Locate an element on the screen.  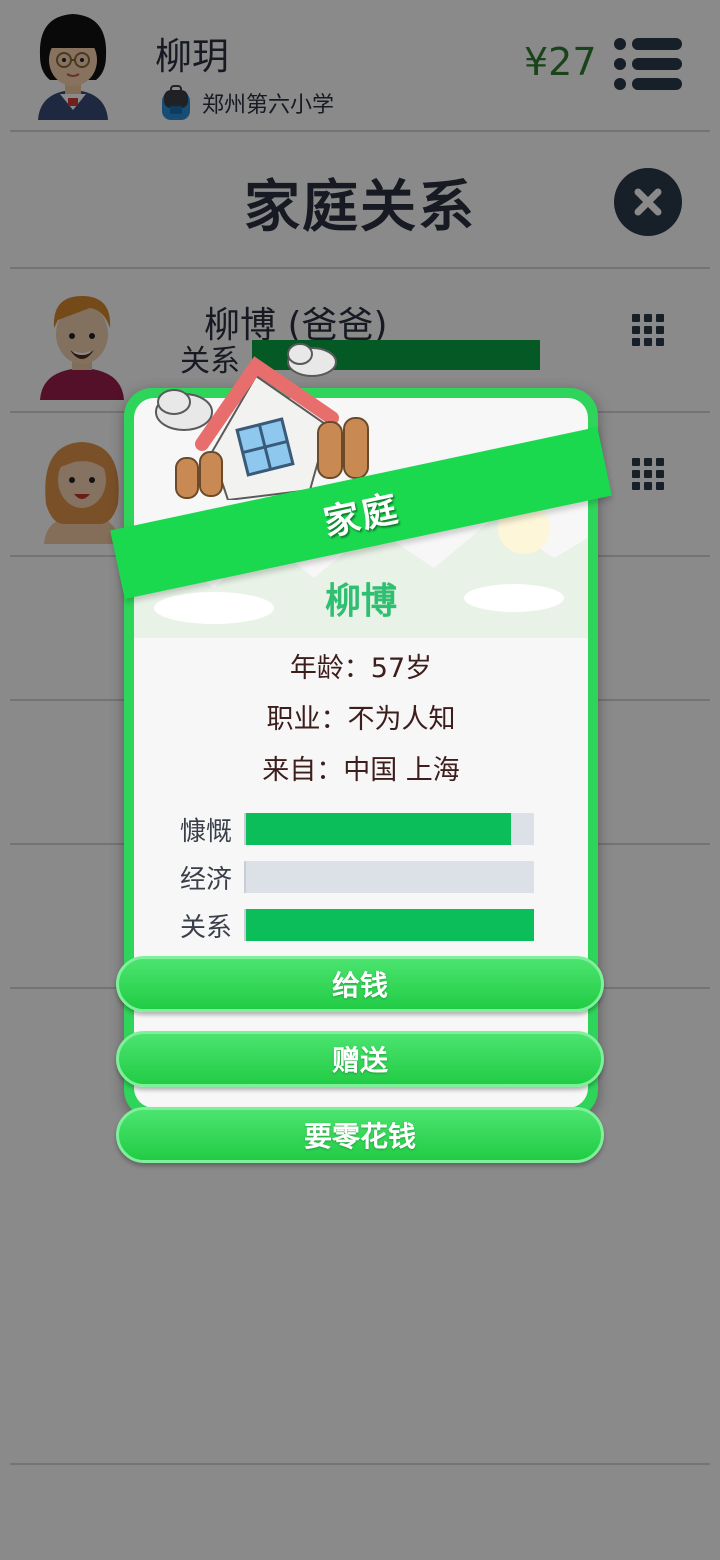
gift-label: 赠送 is located at coordinates (359, 1060).